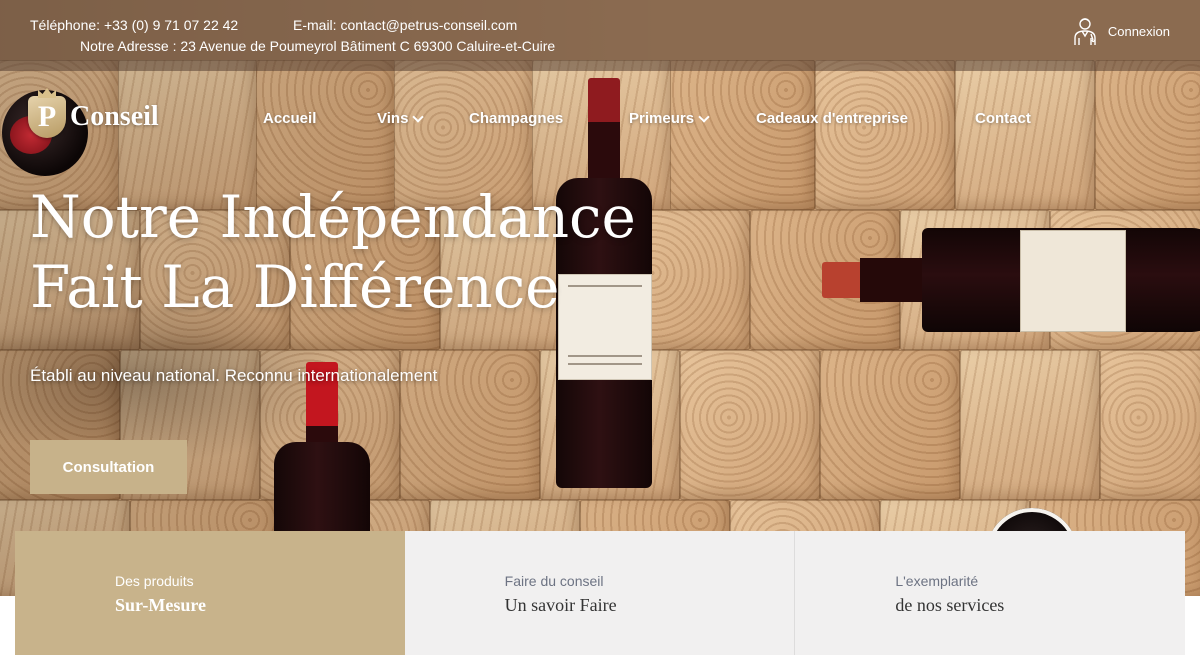 The image size is (1200, 659). What do you see at coordinates (134, 25) in the screenshot?
I see `phone-number: Téléphone: +33 (0) 9 71 07 22 42` at bounding box center [134, 25].